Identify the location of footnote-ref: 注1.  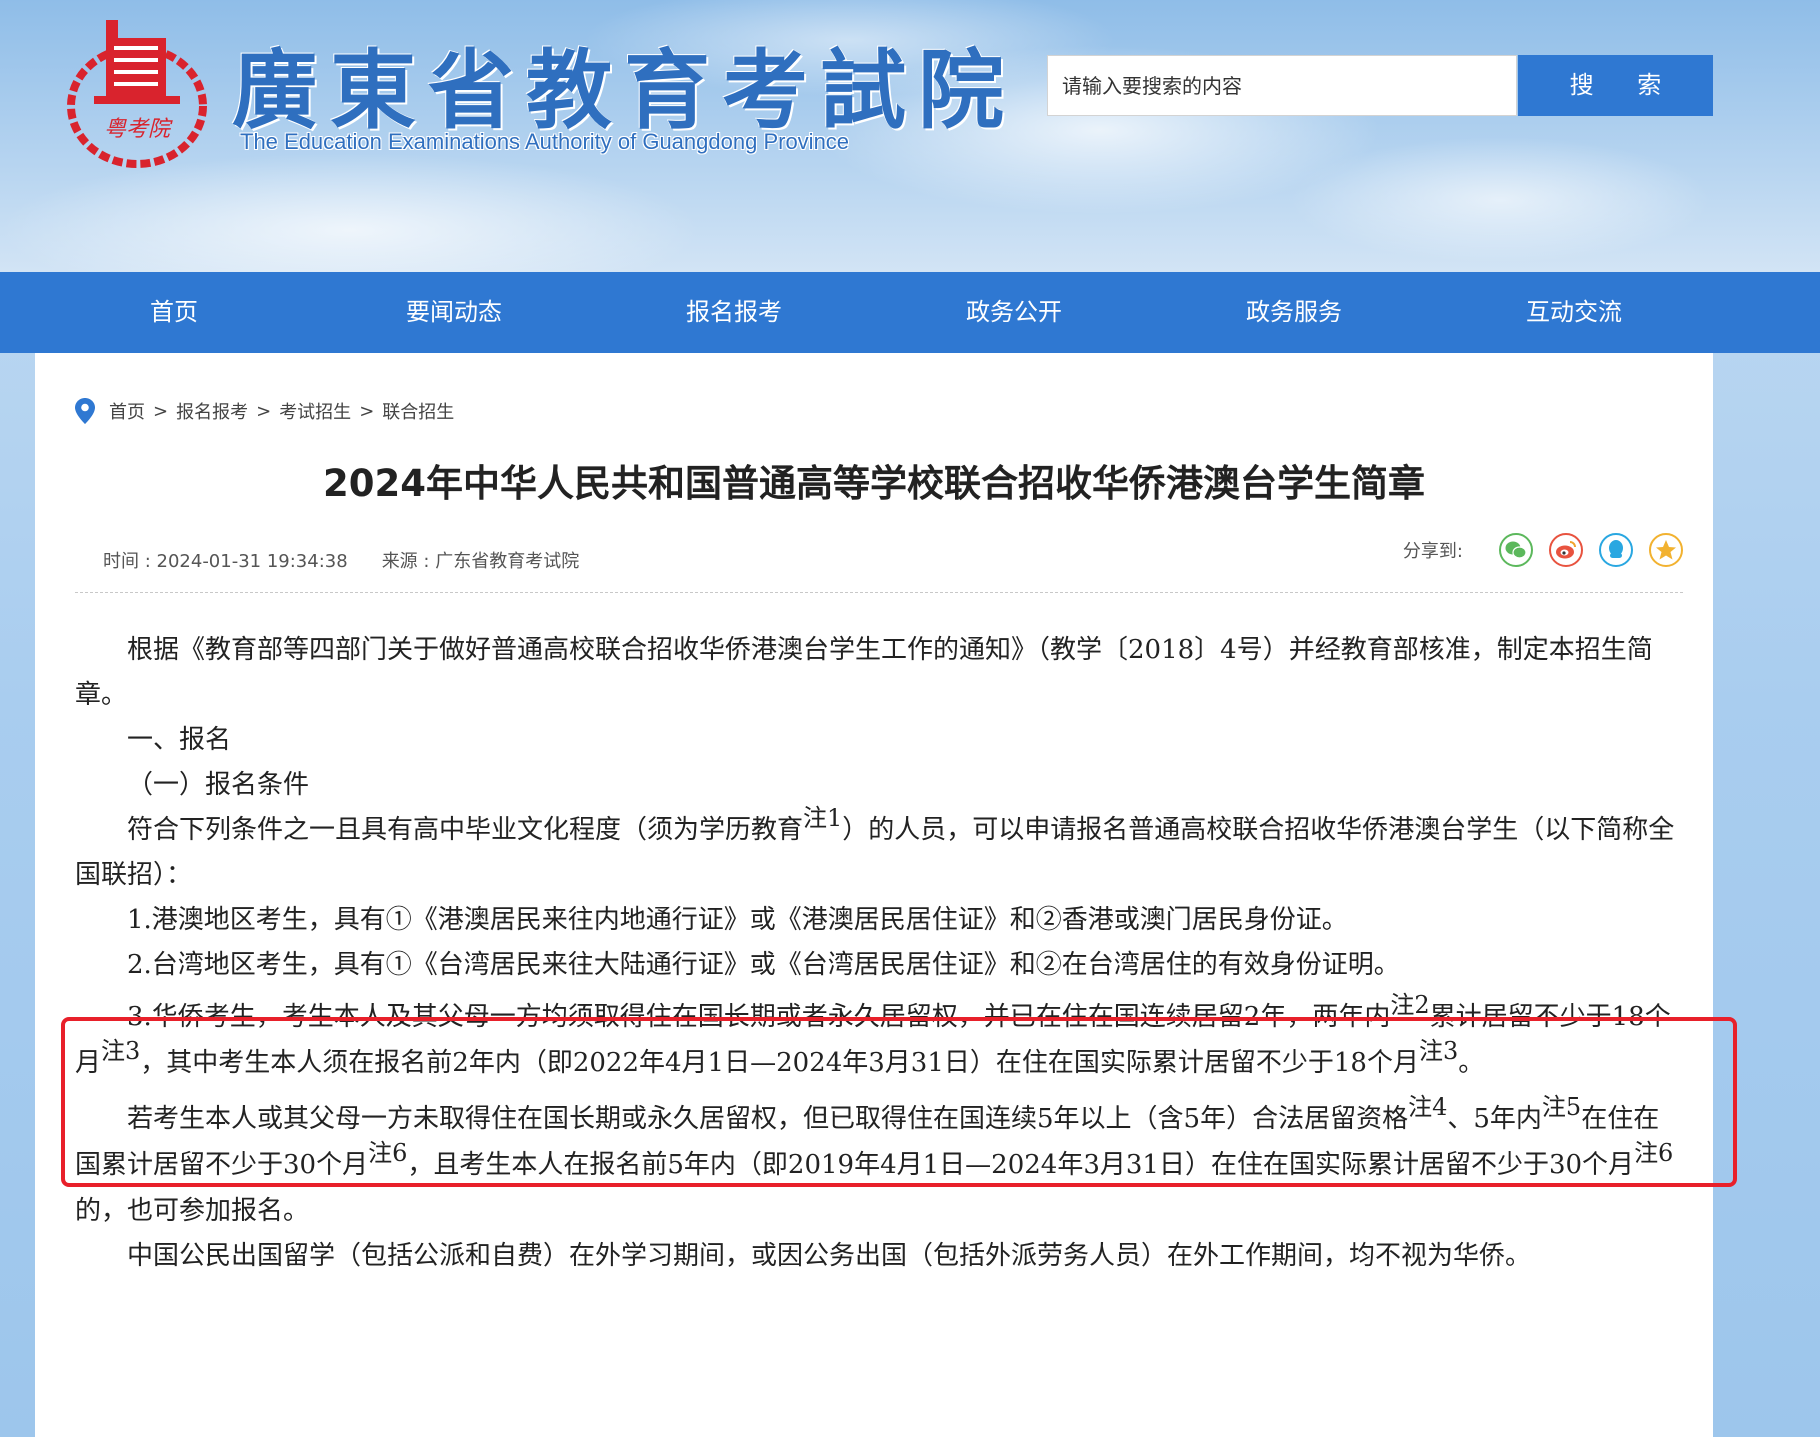
(822, 818).